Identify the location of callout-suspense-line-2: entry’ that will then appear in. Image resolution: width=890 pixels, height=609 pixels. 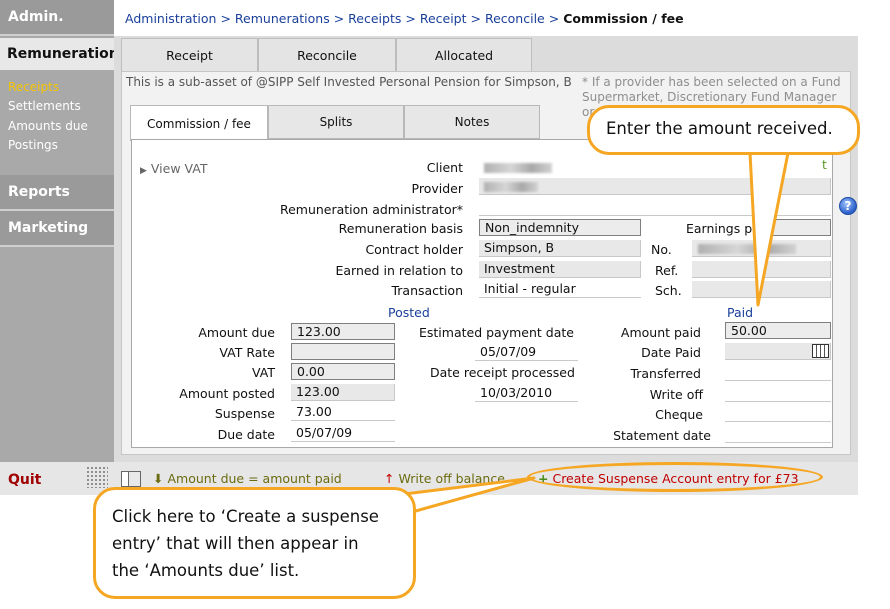
(235, 543).